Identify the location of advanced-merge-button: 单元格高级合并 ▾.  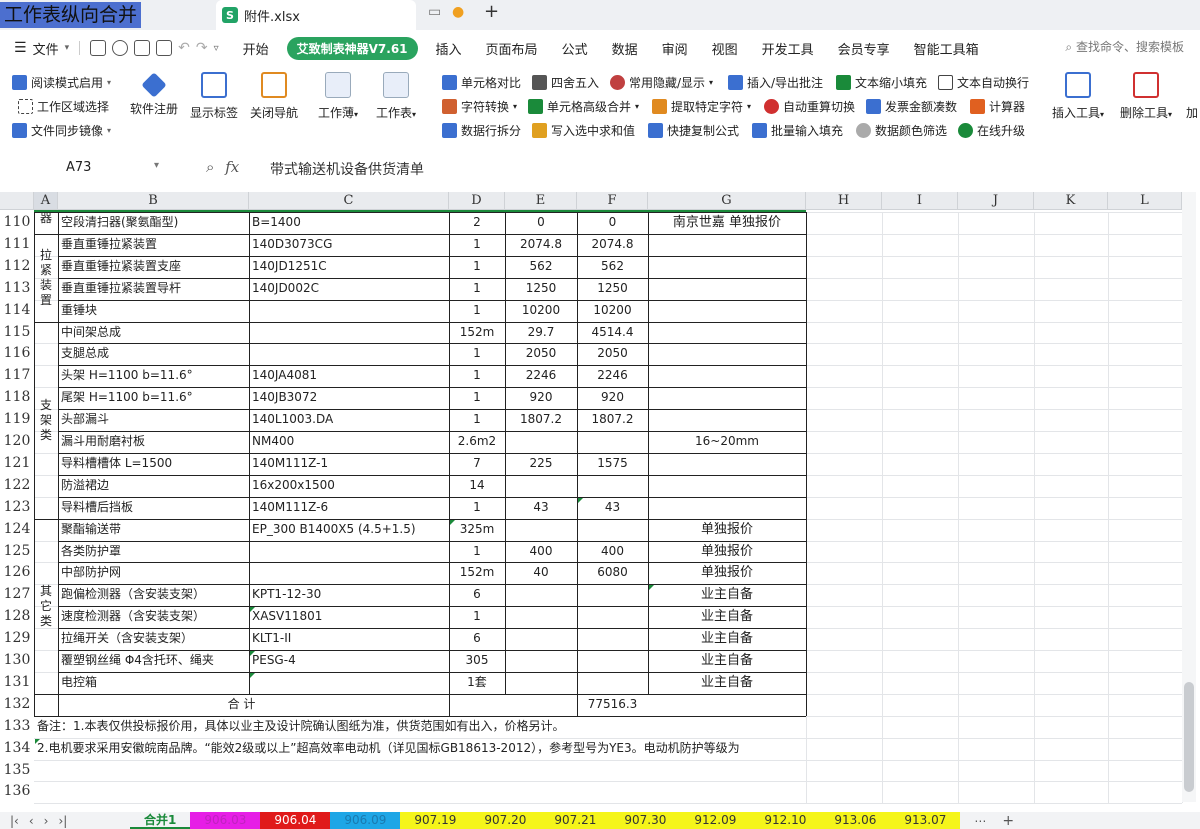
(583, 106).